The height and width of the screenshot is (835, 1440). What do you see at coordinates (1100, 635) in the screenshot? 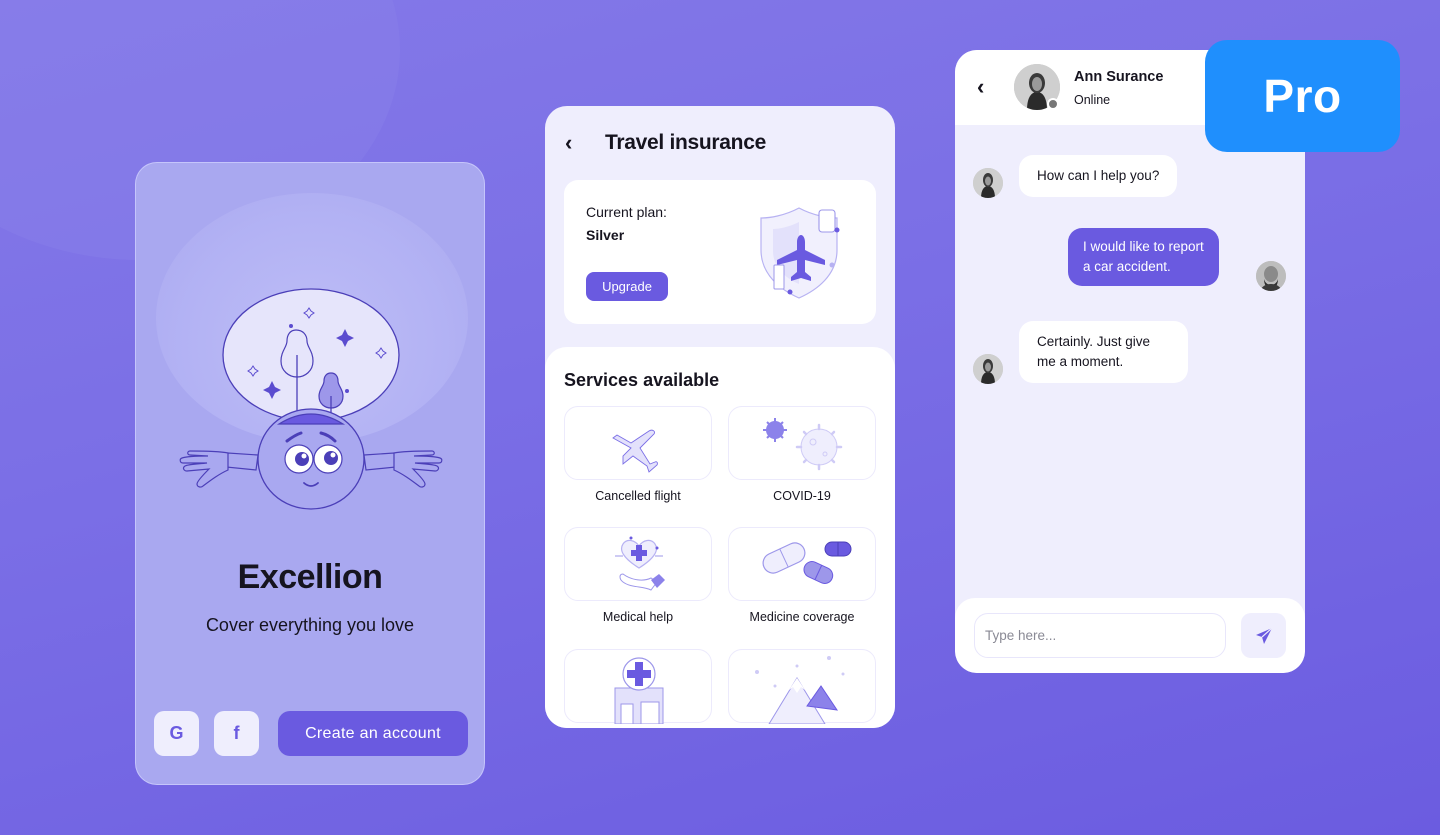
I see `message-input` at bounding box center [1100, 635].